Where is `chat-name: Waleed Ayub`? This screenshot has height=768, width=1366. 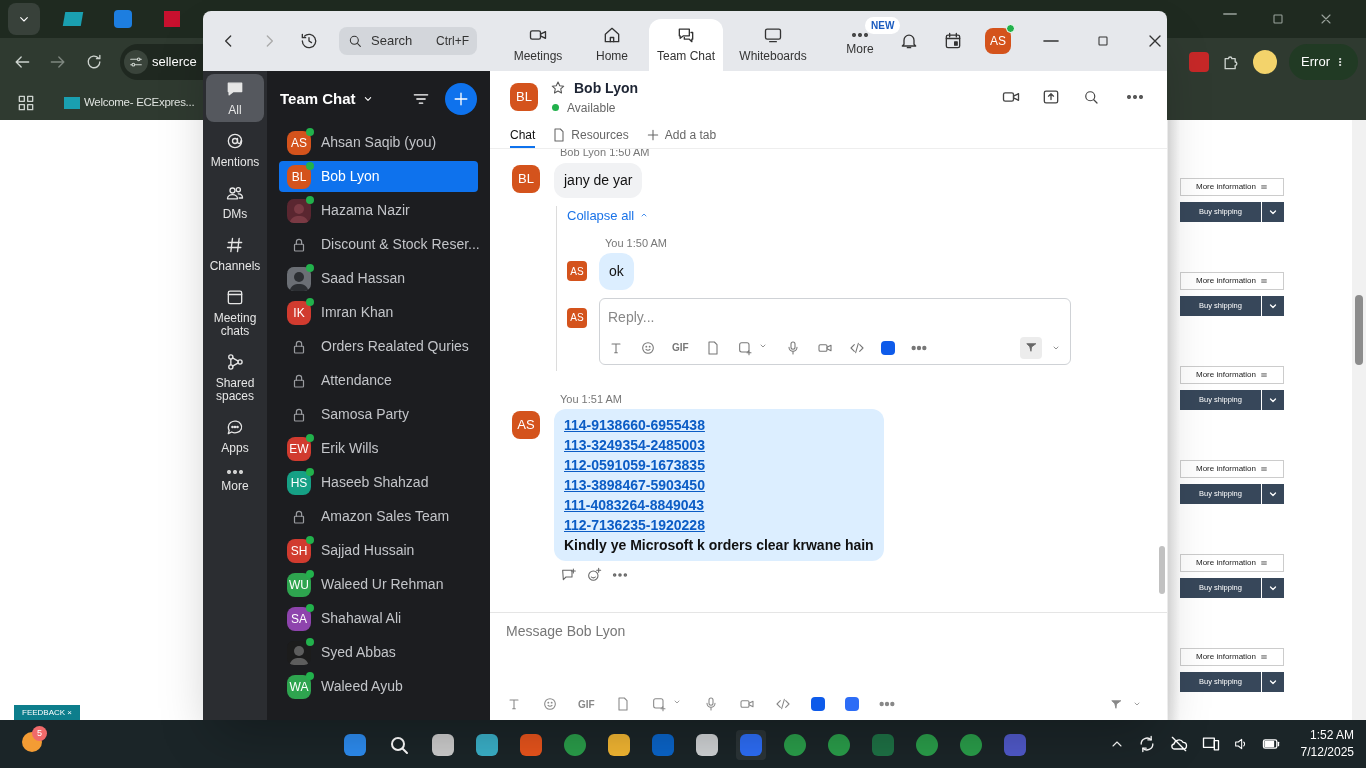 chat-name: Waleed Ayub is located at coordinates (362, 686).